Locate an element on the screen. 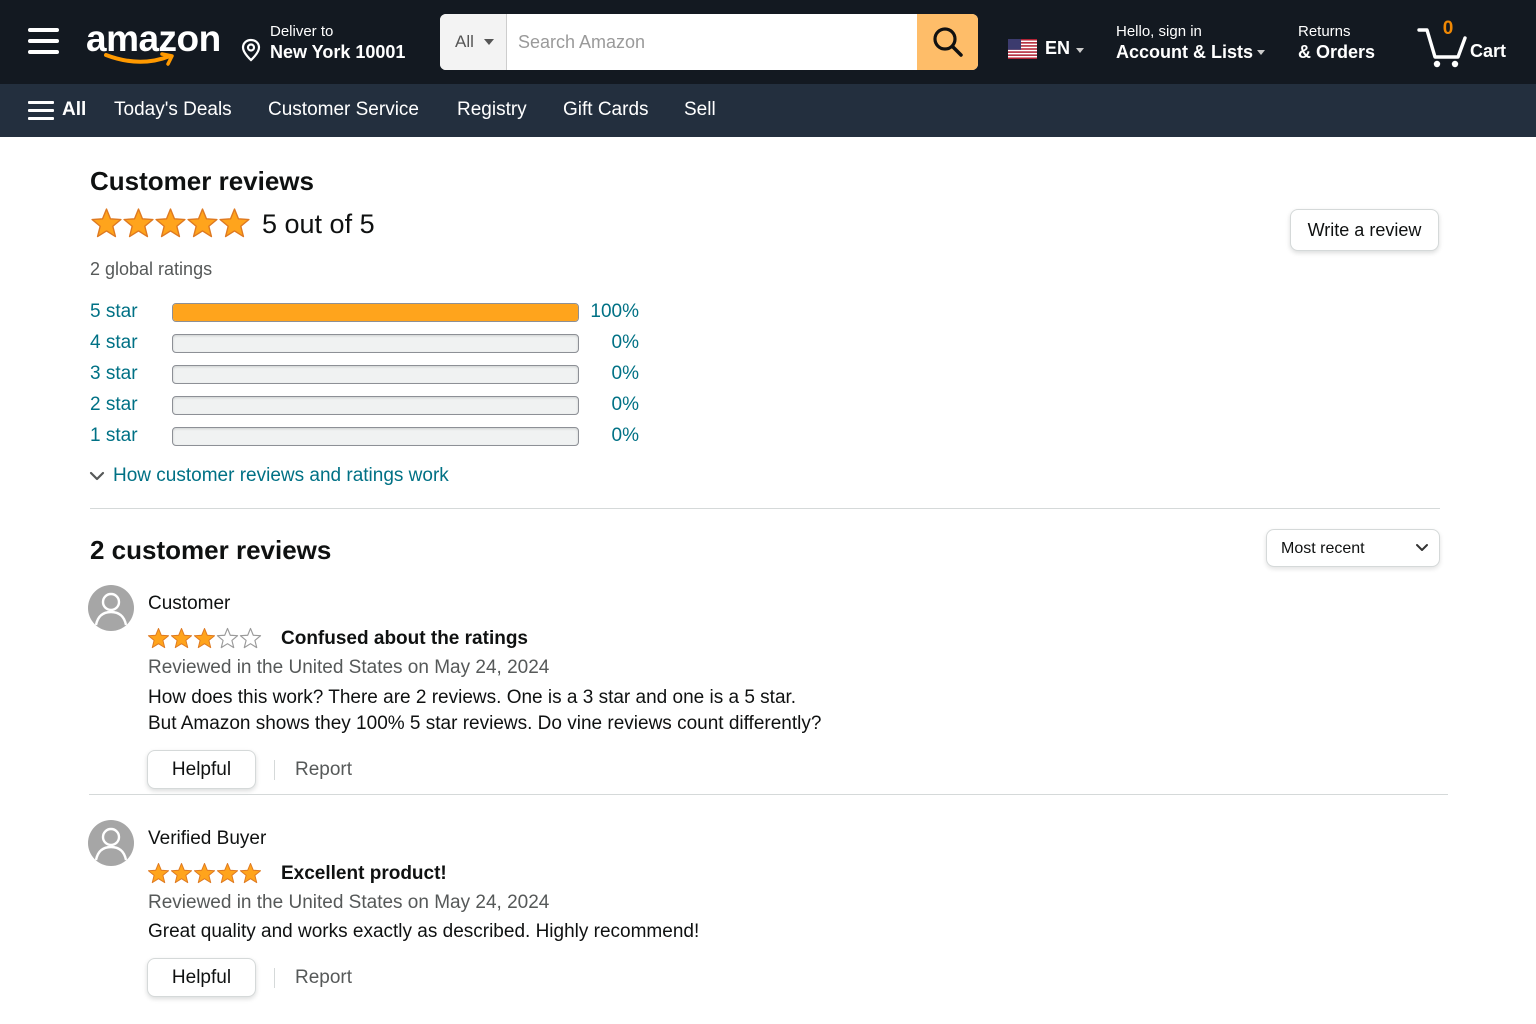  language-code: EN is located at coordinates (1058, 48).